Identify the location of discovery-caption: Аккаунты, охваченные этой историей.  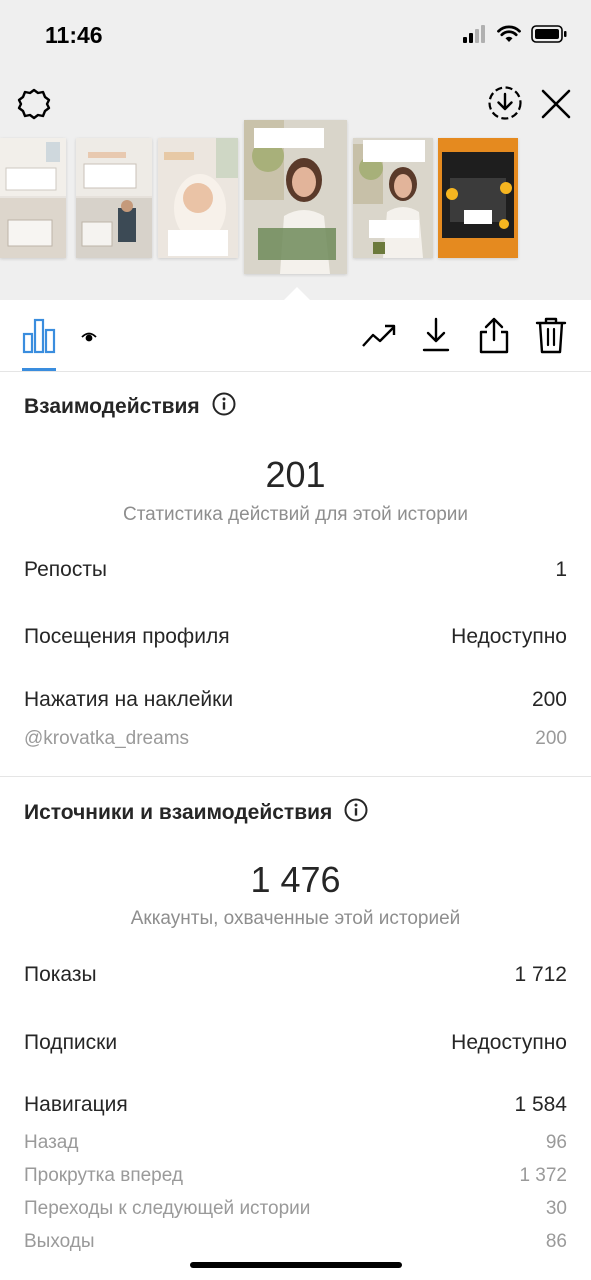
(295, 918).